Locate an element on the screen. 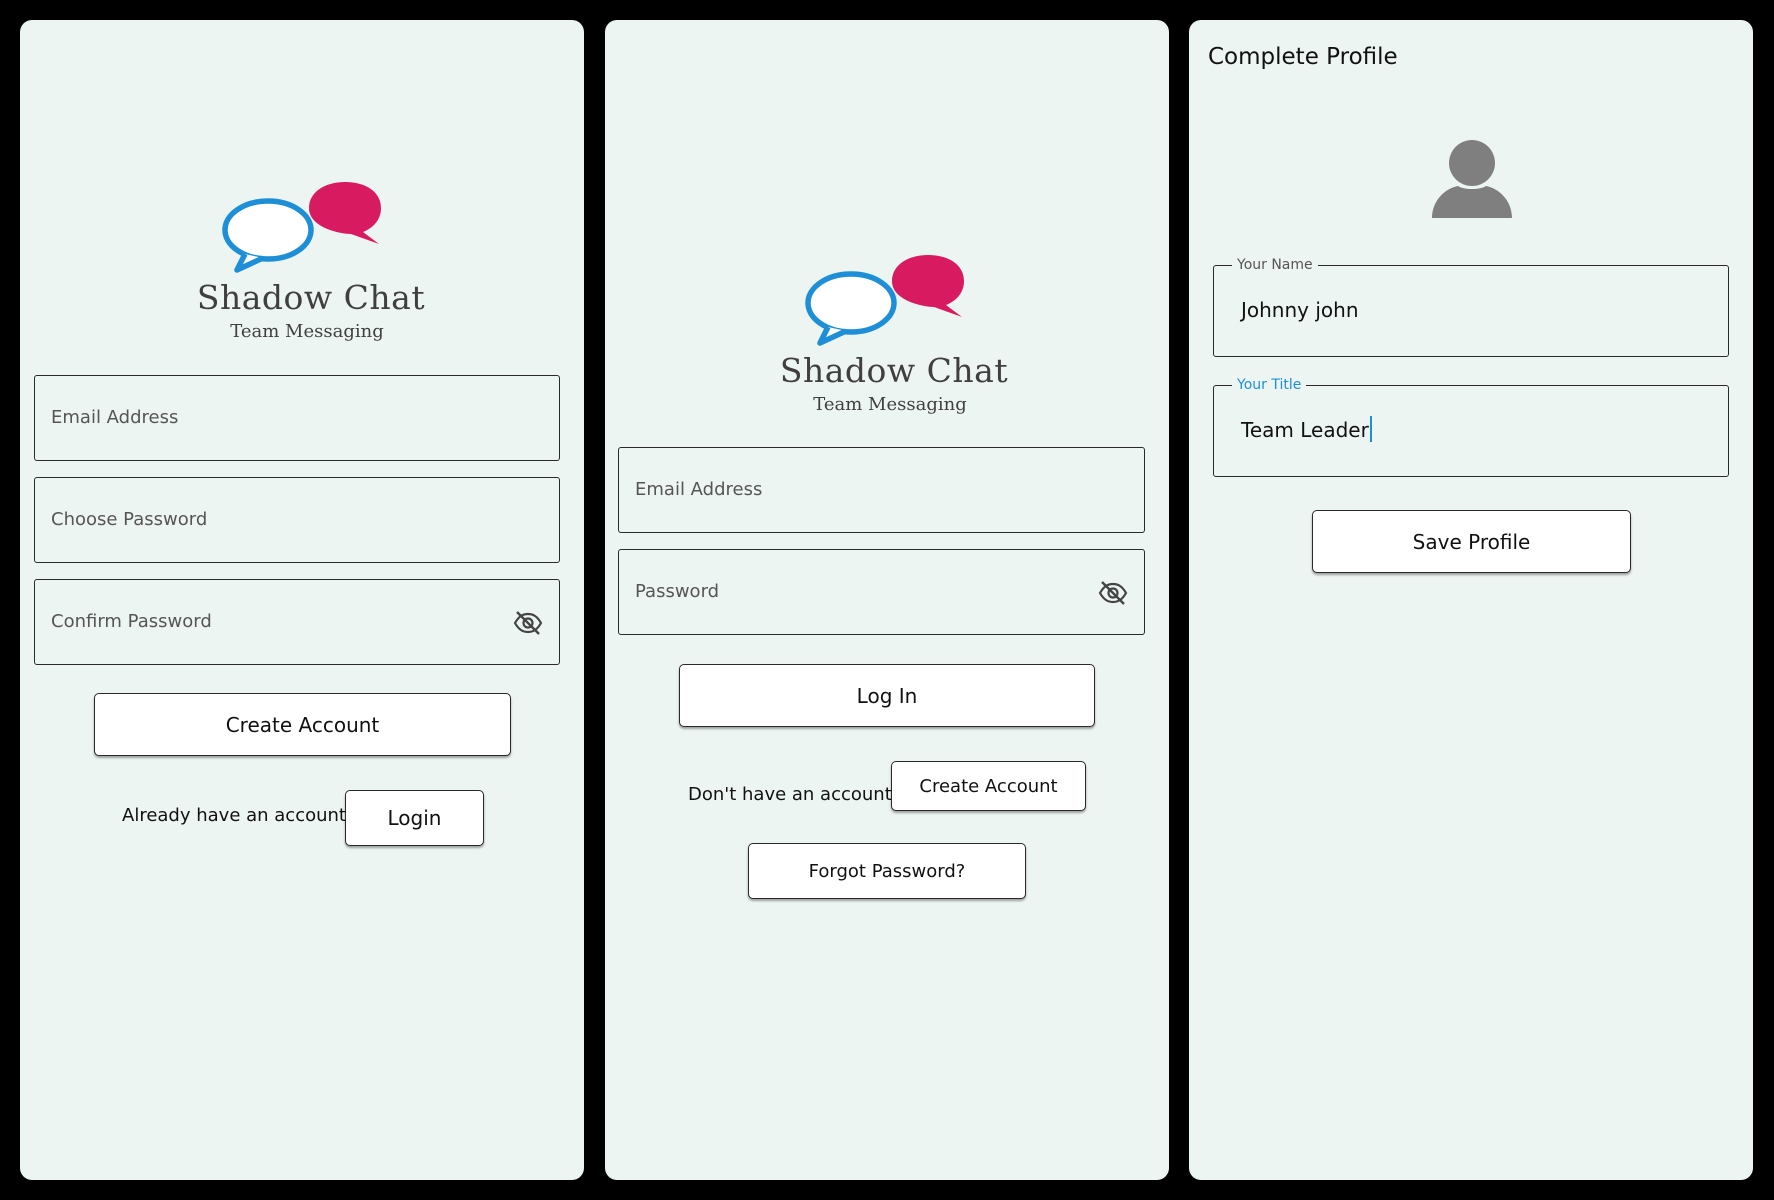  title-field: Your Title Team Leader is located at coordinates (1471, 426).